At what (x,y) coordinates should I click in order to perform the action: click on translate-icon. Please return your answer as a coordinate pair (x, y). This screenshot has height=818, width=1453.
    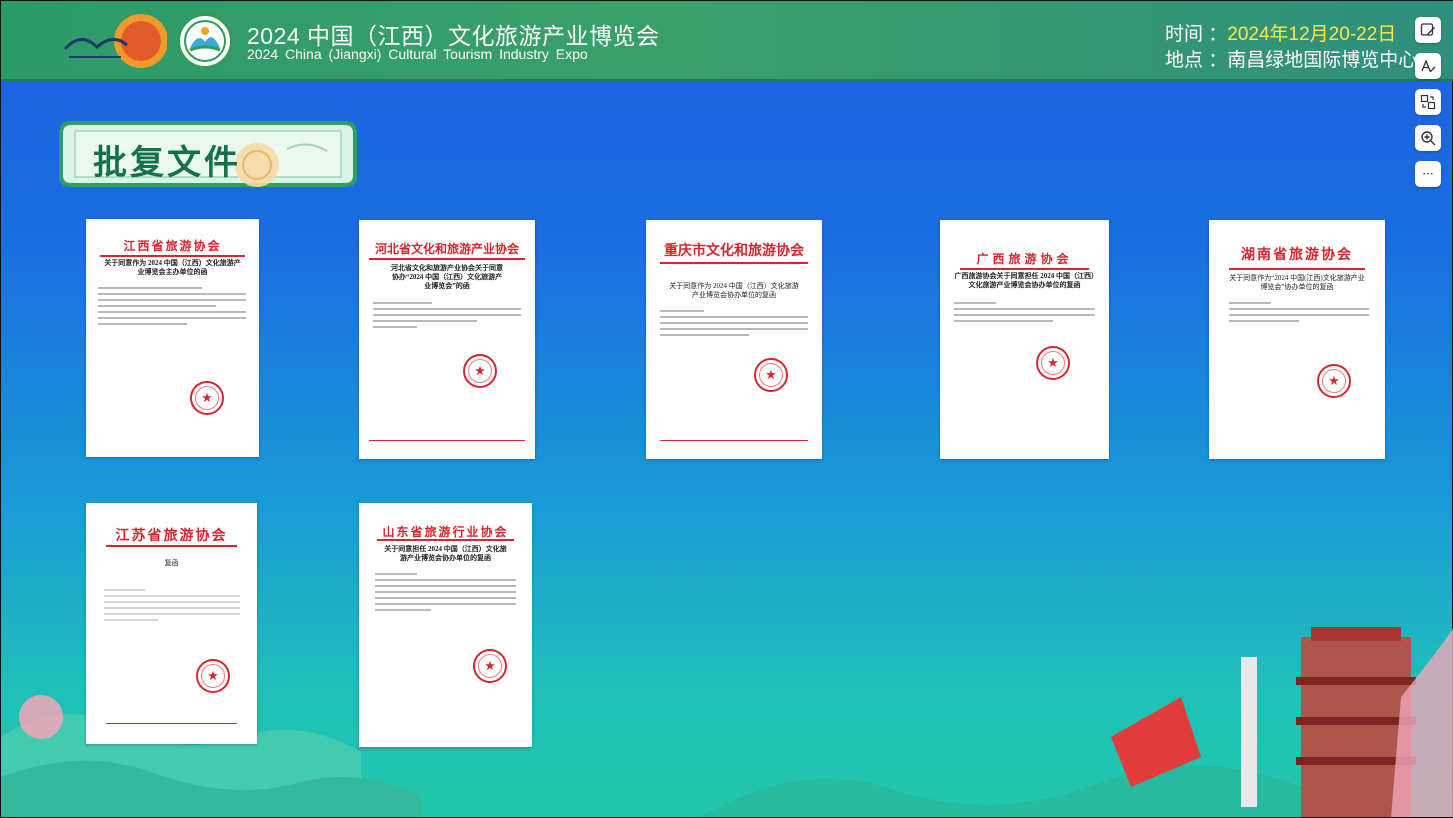
    Looking at the image, I should click on (1428, 102).